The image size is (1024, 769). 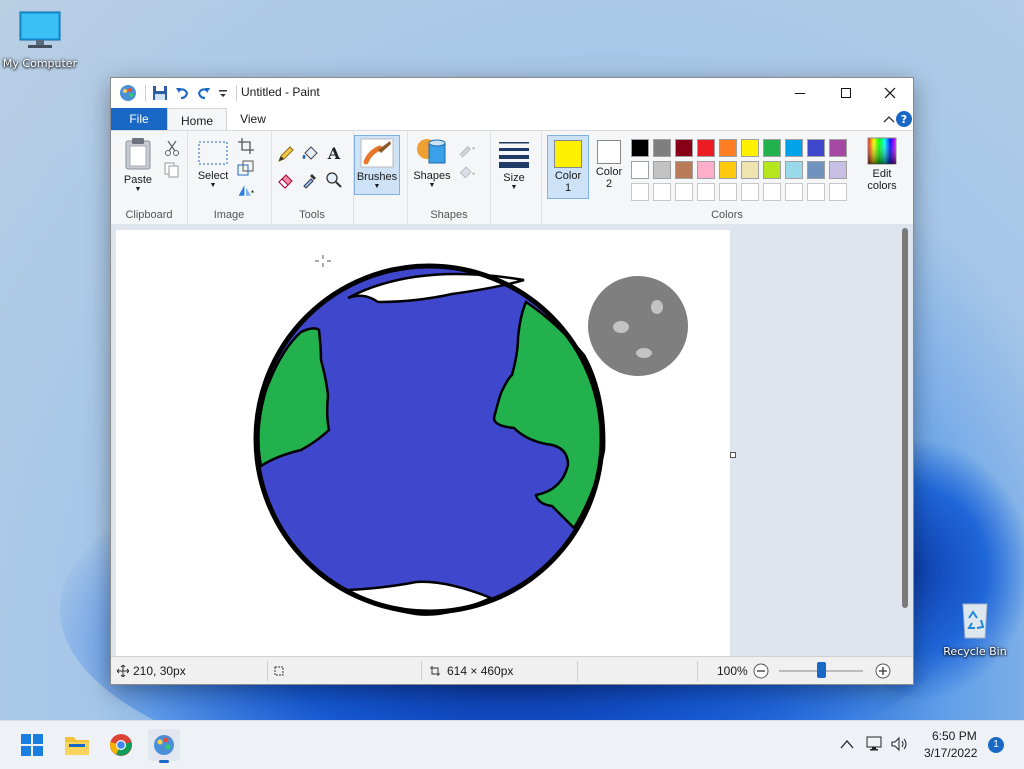 I want to click on close-button, so click(x=890, y=93).